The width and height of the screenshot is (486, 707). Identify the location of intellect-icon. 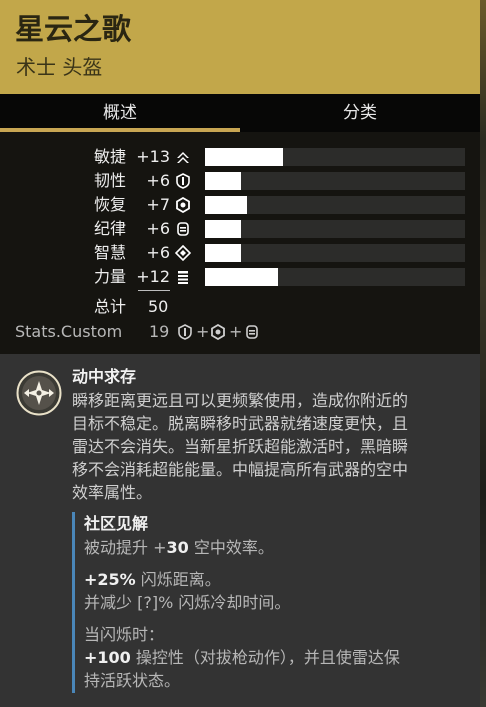
(183, 253).